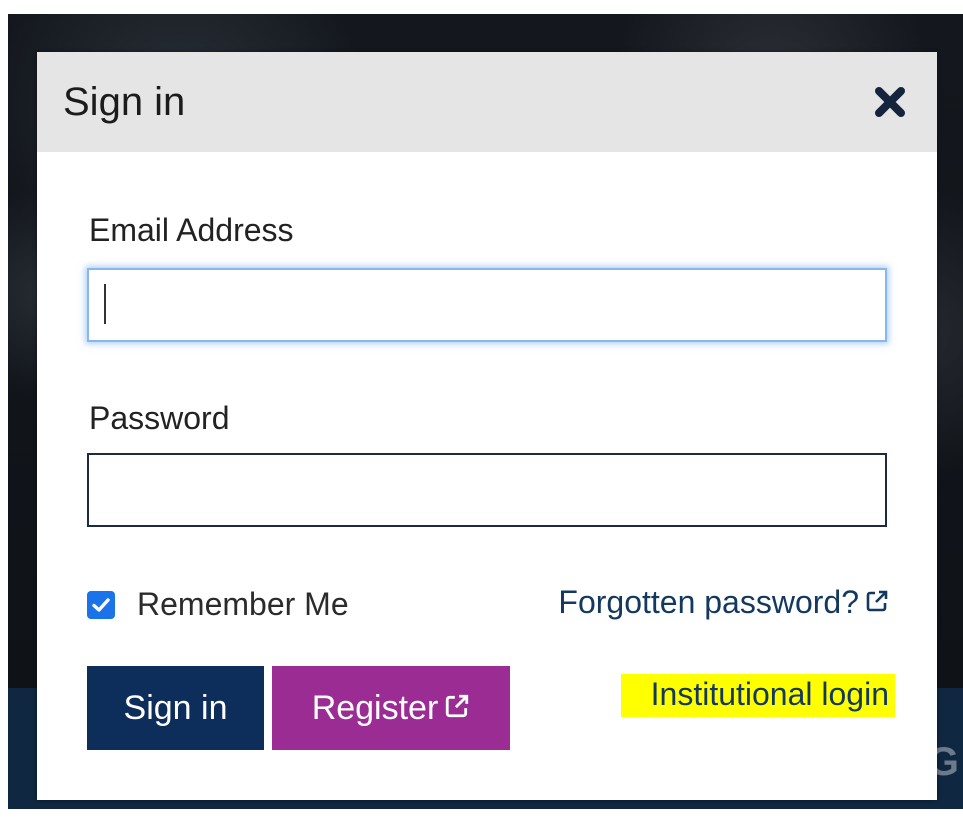 The width and height of the screenshot is (963, 821). I want to click on sign-in-button: Sign in, so click(175, 708).